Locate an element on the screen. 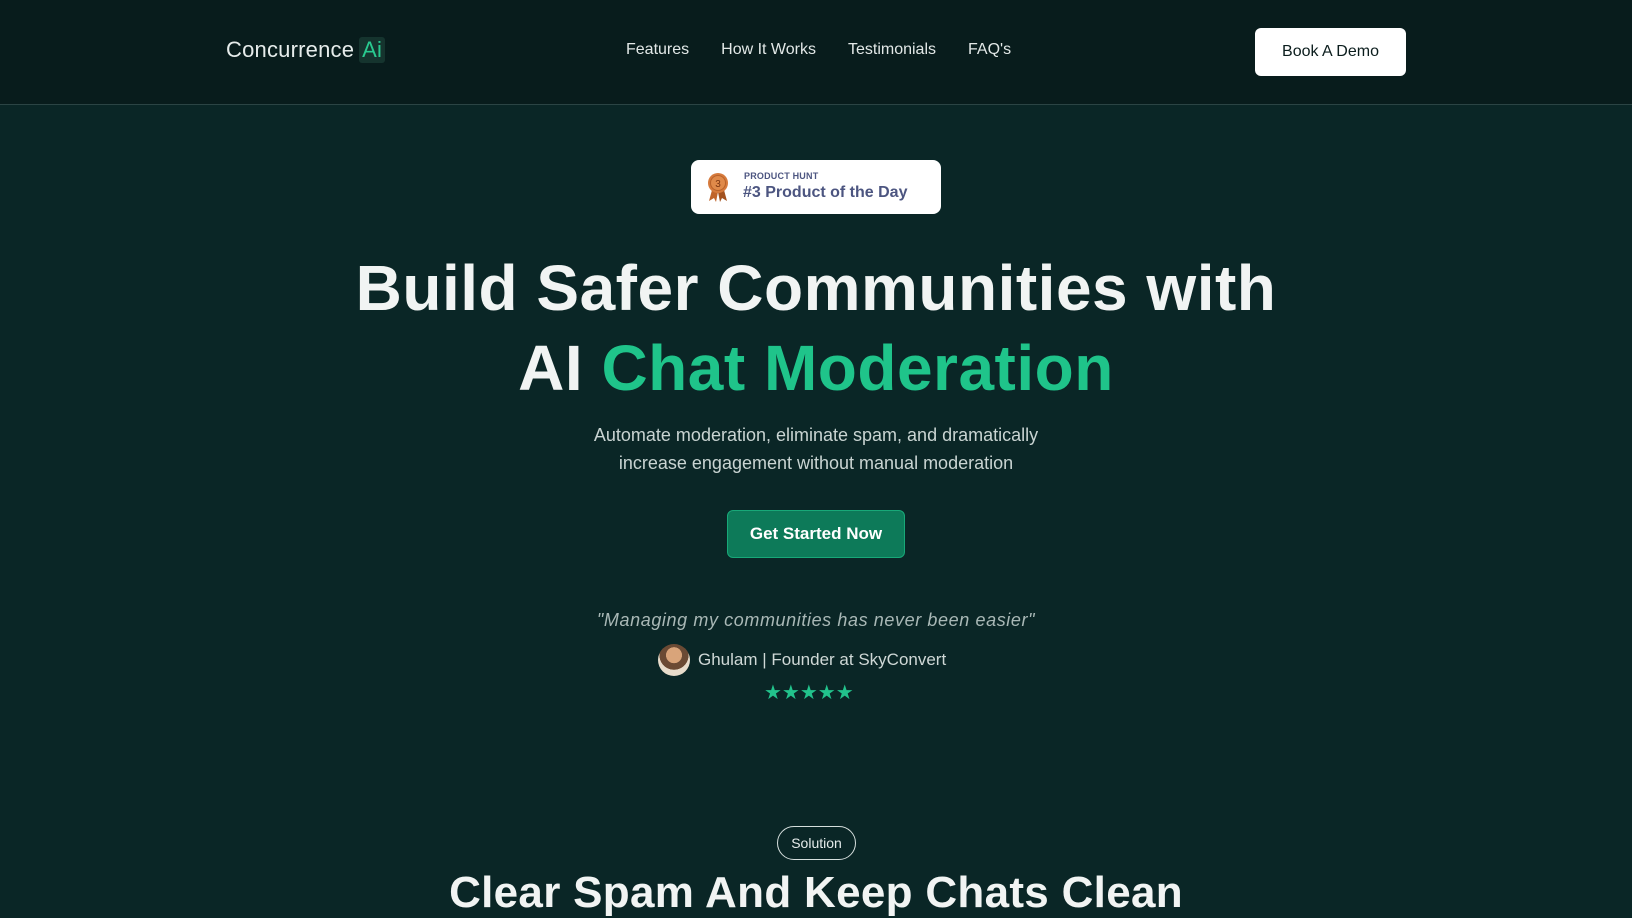 The height and width of the screenshot is (918, 1632). badge-title: #3 Product of the Day is located at coordinates (825, 192).